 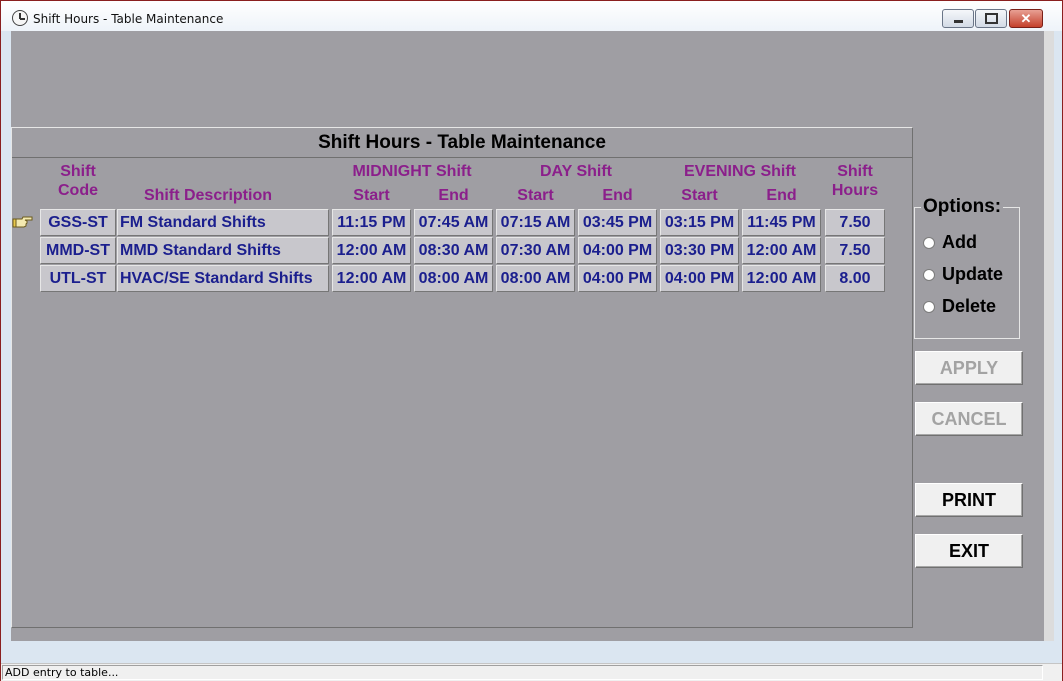 What do you see at coordinates (991, 18) in the screenshot?
I see `maximize-button` at bounding box center [991, 18].